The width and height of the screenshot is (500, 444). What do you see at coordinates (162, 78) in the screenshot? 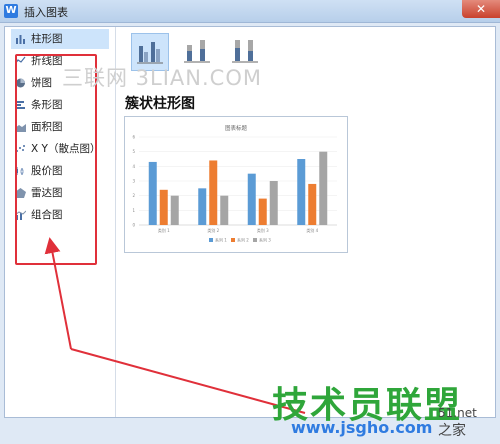
I see `watermark-3lian: 三联网 3LIAN.COM` at bounding box center [162, 78].